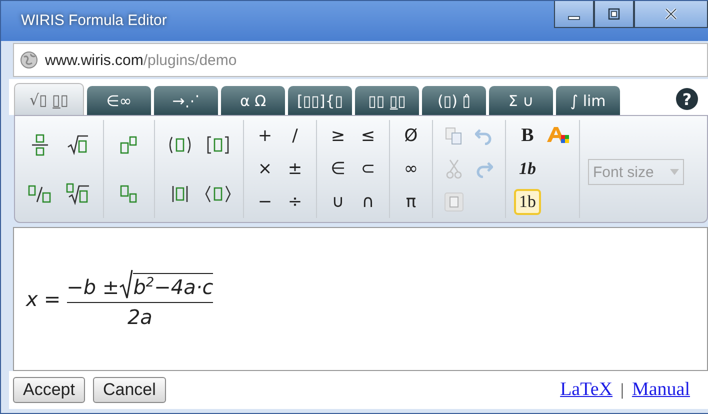  I want to click on angle-brackets-icon, so click(218, 194).